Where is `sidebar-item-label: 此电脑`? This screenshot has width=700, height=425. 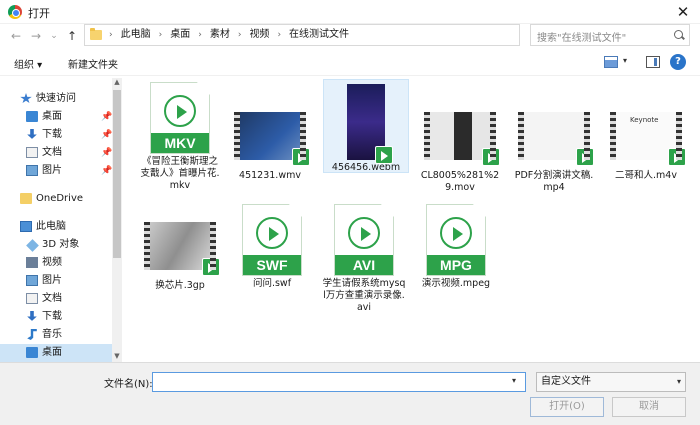 sidebar-item-label: 此电脑 is located at coordinates (51, 226).